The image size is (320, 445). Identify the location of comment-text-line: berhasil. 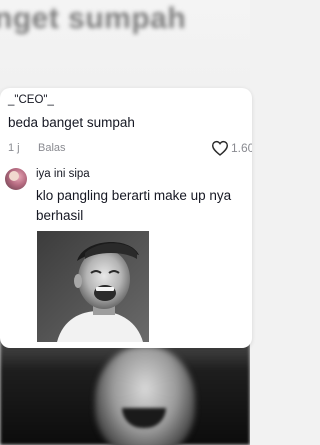
(60, 215).